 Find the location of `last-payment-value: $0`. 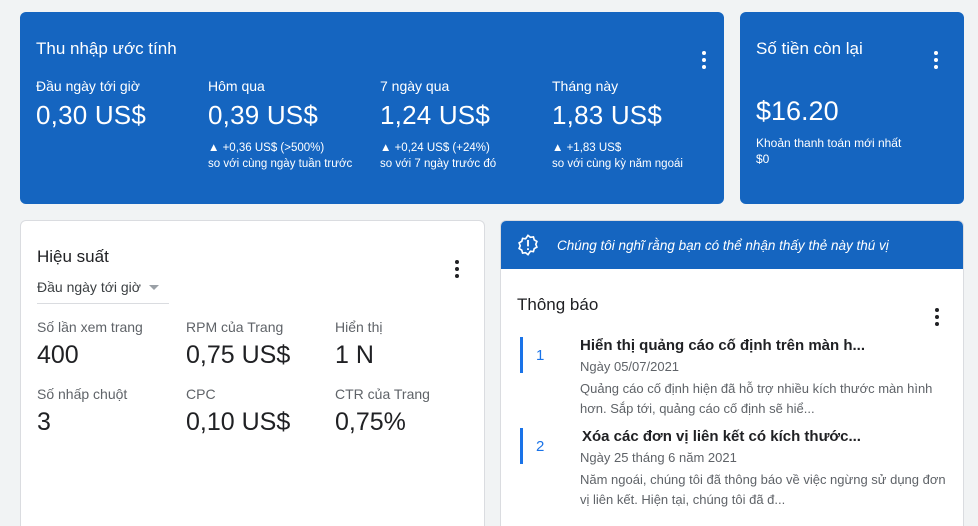

last-payment-value: $0 is located at coordinates (763, 159).